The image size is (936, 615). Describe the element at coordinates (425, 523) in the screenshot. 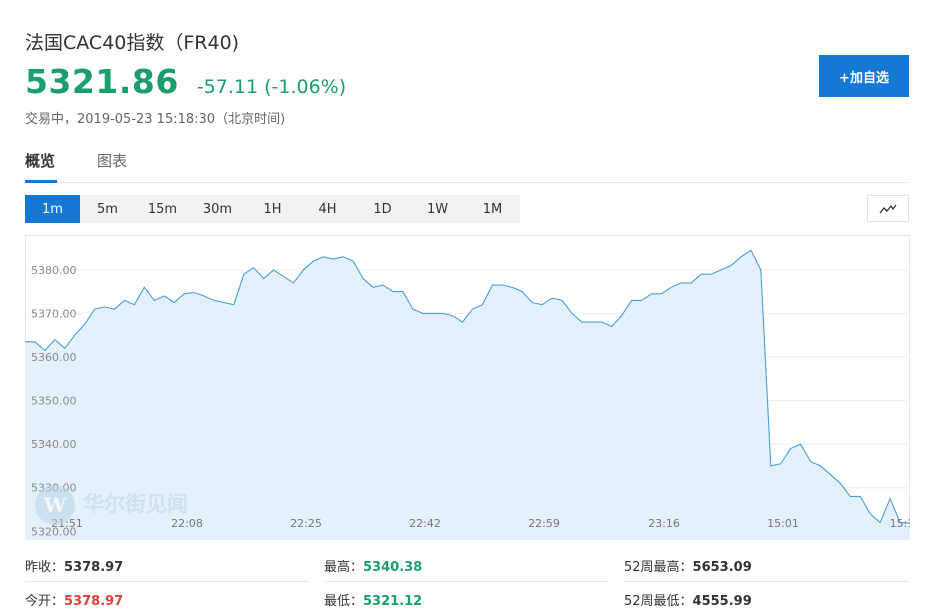

I see `x-tick-label: 22:42` at that location.